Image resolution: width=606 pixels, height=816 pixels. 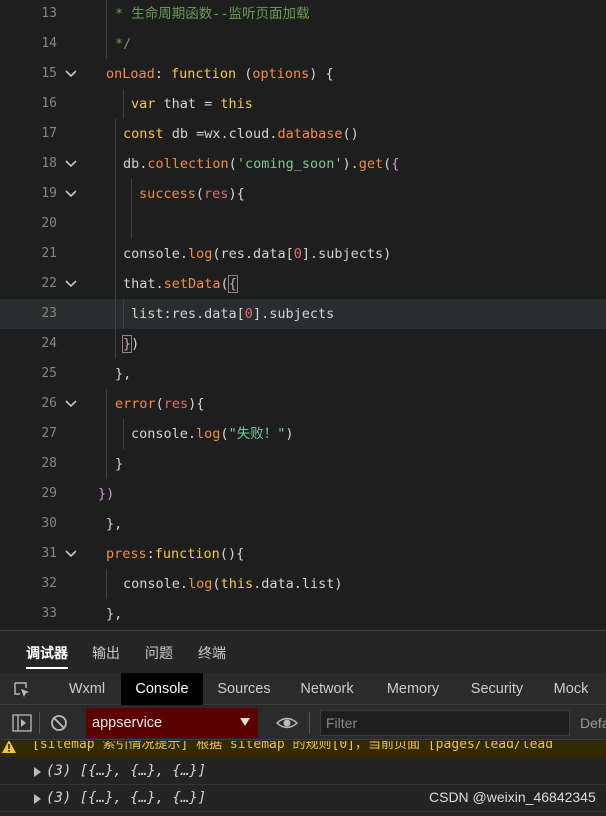 What do you see at coordinates (150, 554) in the screenshot?
I see `code-token: :` at bounding box center [150, 554].